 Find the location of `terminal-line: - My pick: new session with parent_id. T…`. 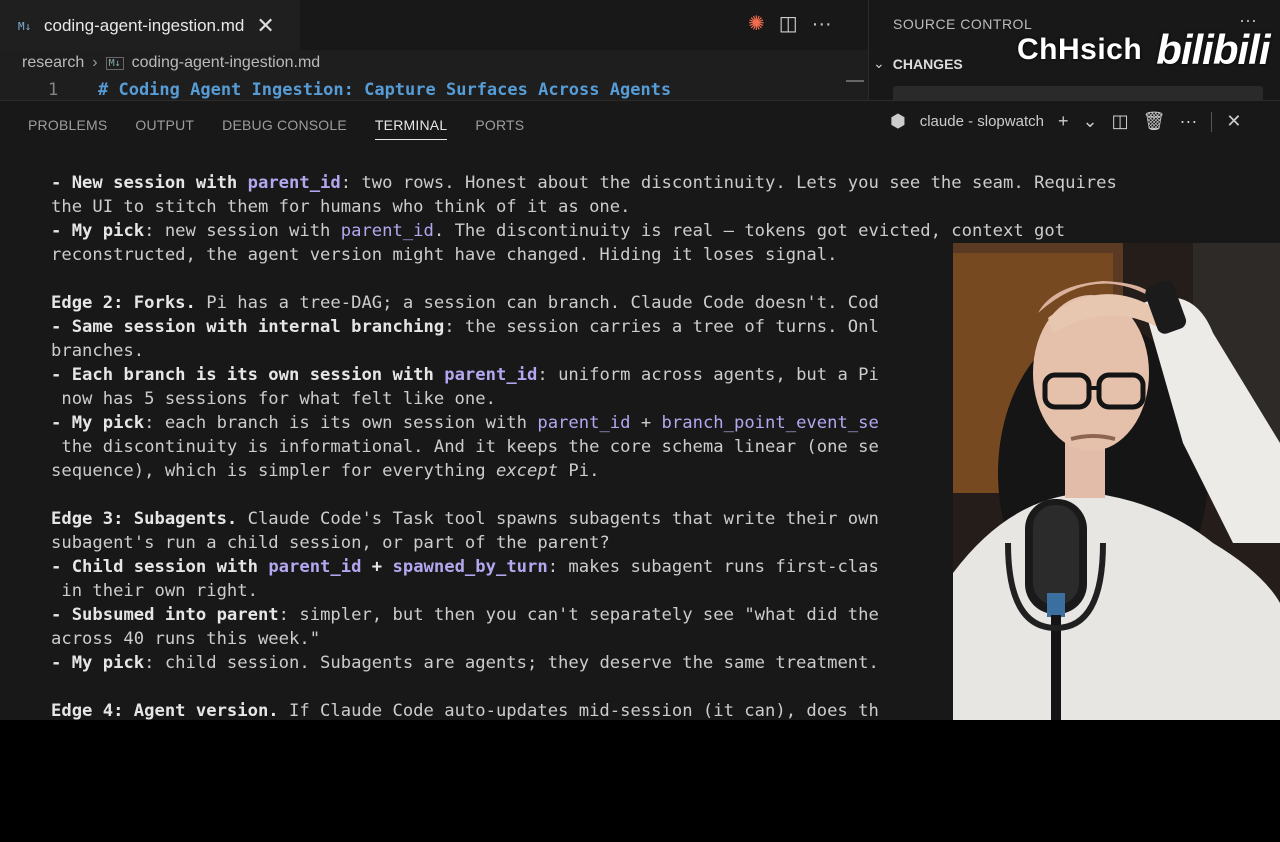

terminal-line: - My pick: new session with parent_id. T… is located at coordinates (661, 231).